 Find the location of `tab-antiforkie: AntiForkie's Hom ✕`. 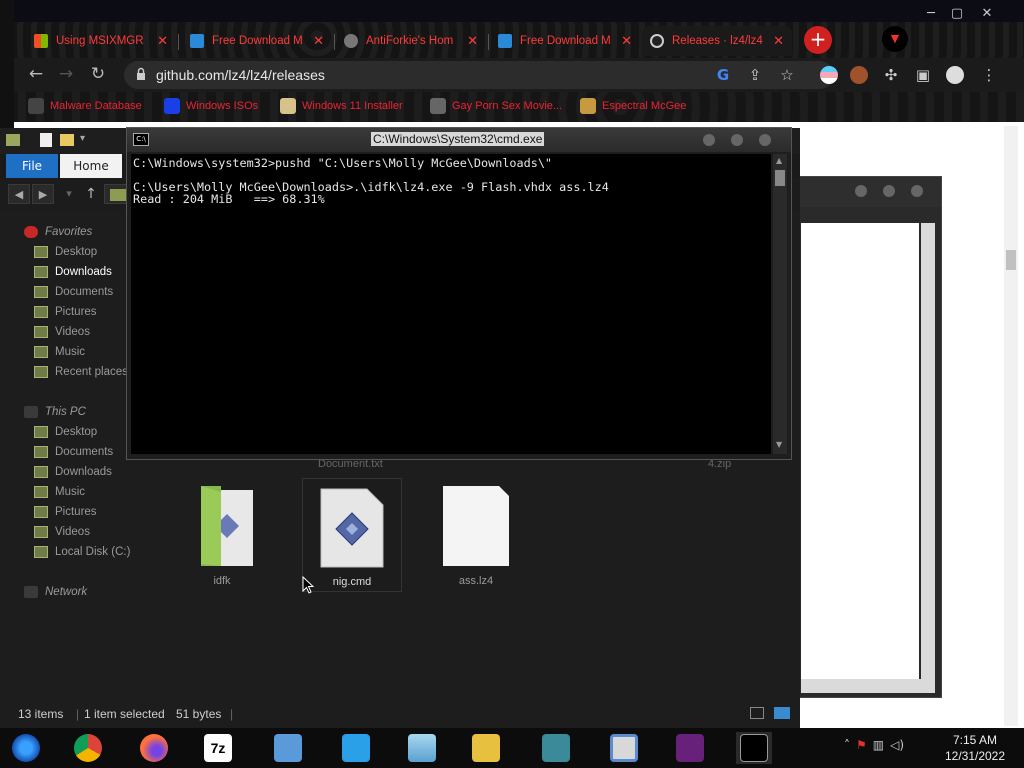

tab-antiforkie: AntiForkie's Hom ✕ is located at coordinates (411, 41).